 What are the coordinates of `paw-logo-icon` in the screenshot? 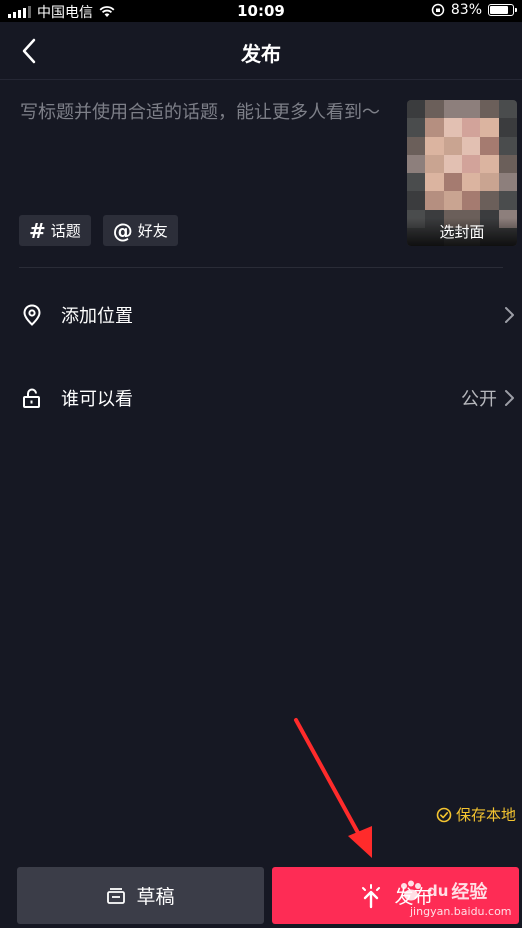 It's located at (411, 890).